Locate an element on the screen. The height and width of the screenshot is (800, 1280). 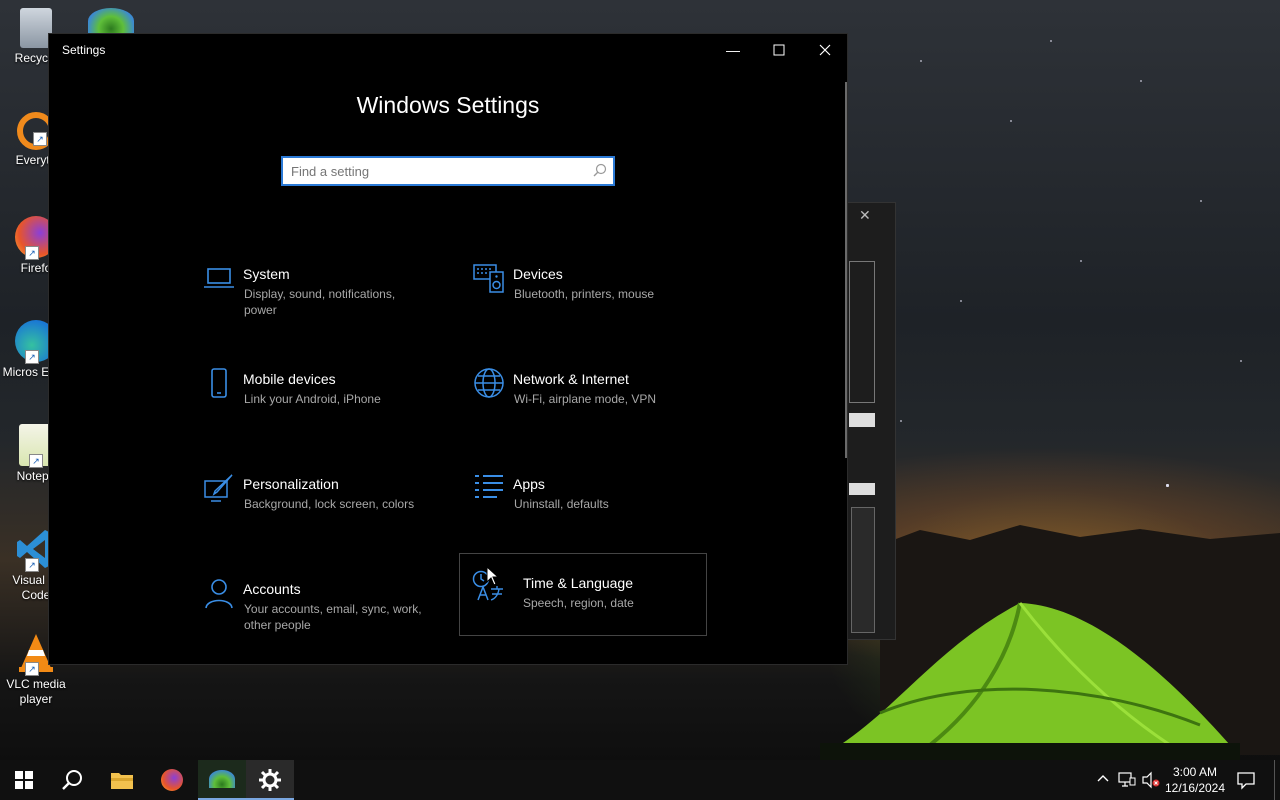
panel-field is located at coordinates (862, 489).